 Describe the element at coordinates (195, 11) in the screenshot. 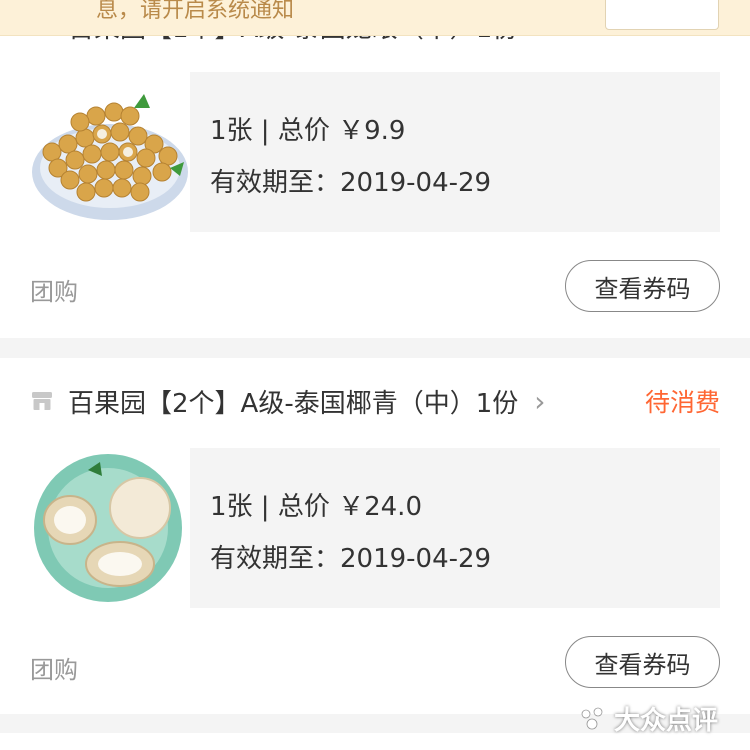

I see `banner-text: 息，请开启系统通知` at that location.